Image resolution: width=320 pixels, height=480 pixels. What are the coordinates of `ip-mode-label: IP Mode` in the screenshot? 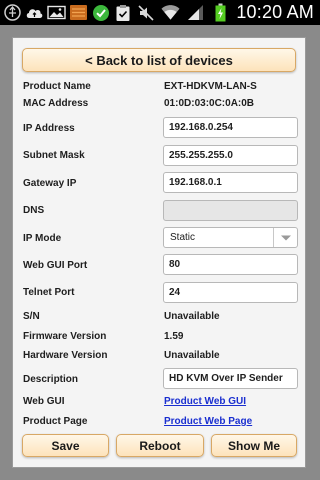 It's located at (42, 238).